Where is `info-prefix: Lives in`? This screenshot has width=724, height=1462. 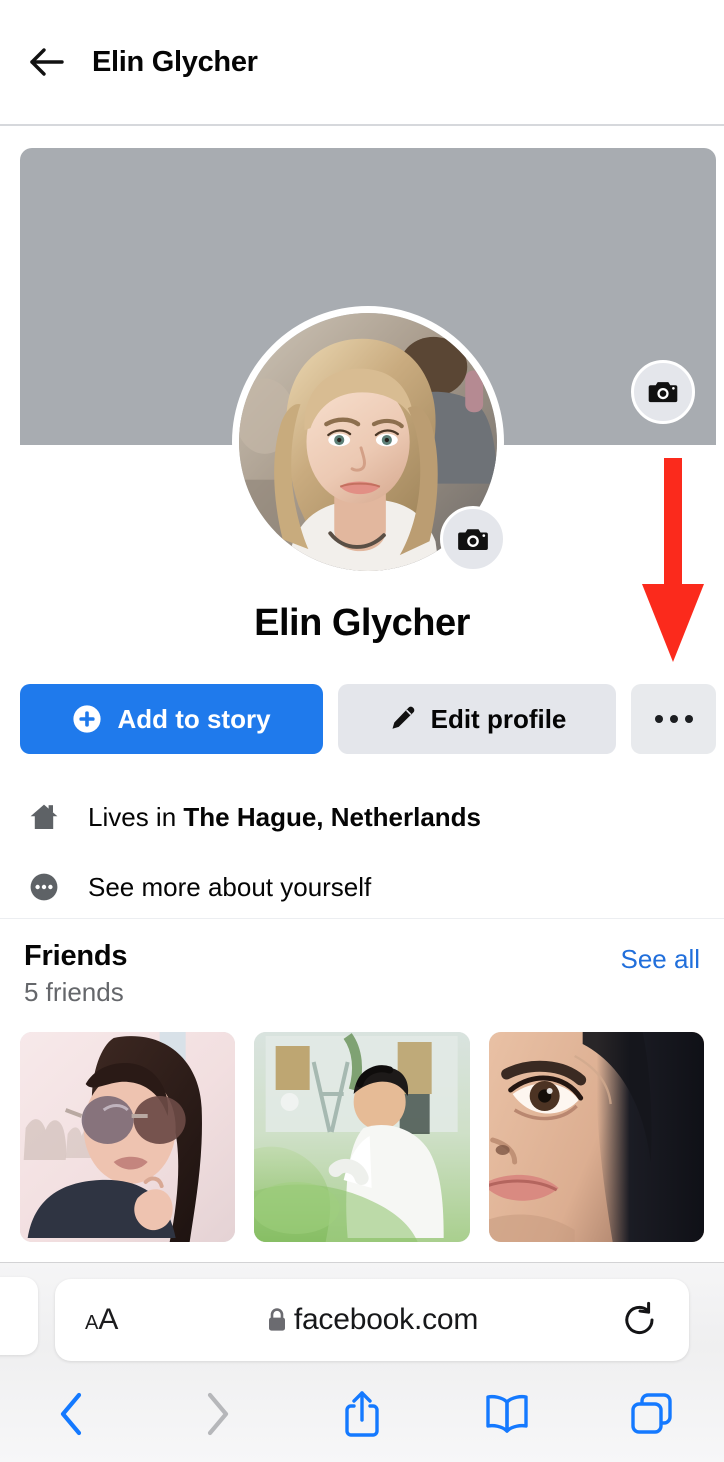
info-prefix: Lives in is located at coordinates (136, 816).